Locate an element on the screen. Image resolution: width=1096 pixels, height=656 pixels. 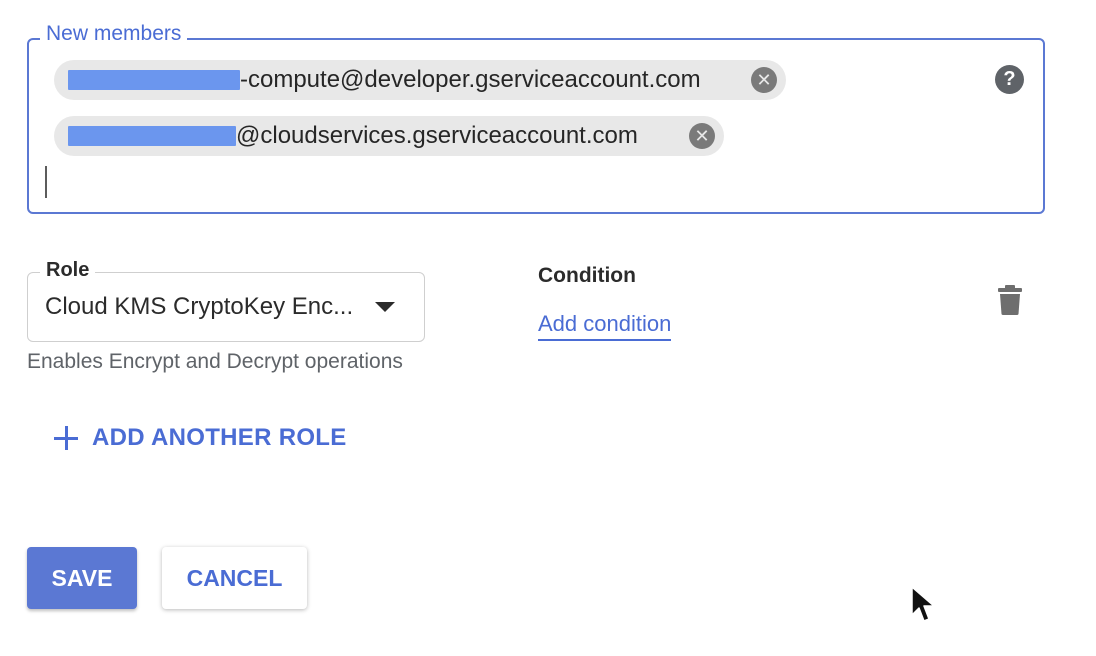
cancel-button: CANCEL is located at coordinates (234, 578).